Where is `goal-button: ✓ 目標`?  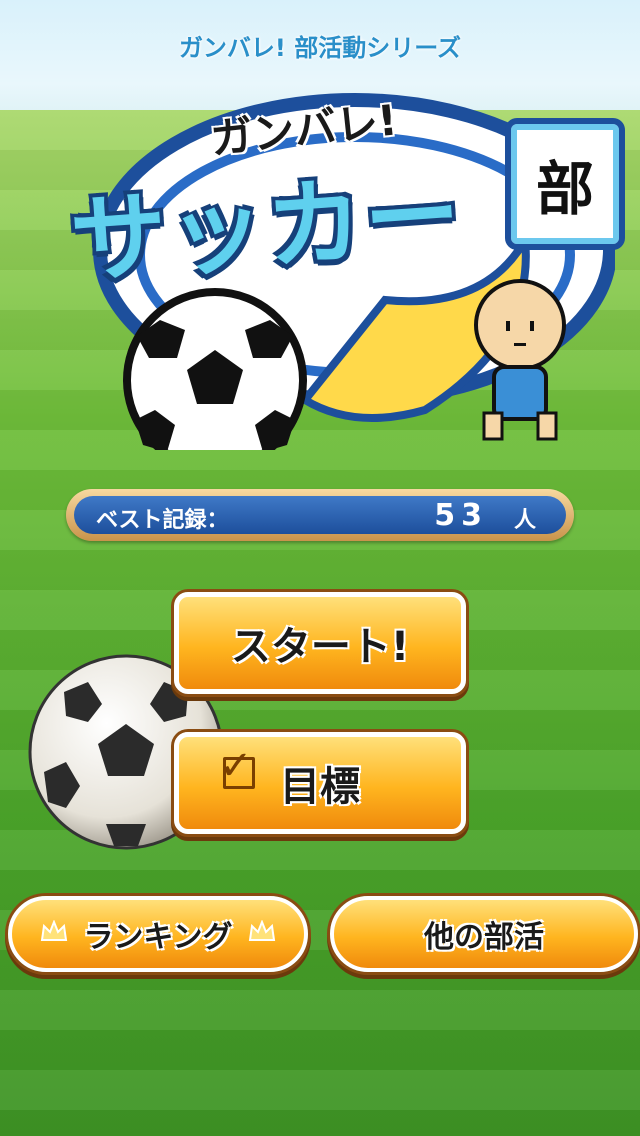 goal-button: ✓ 目標 is located at coordinates (320, 783).